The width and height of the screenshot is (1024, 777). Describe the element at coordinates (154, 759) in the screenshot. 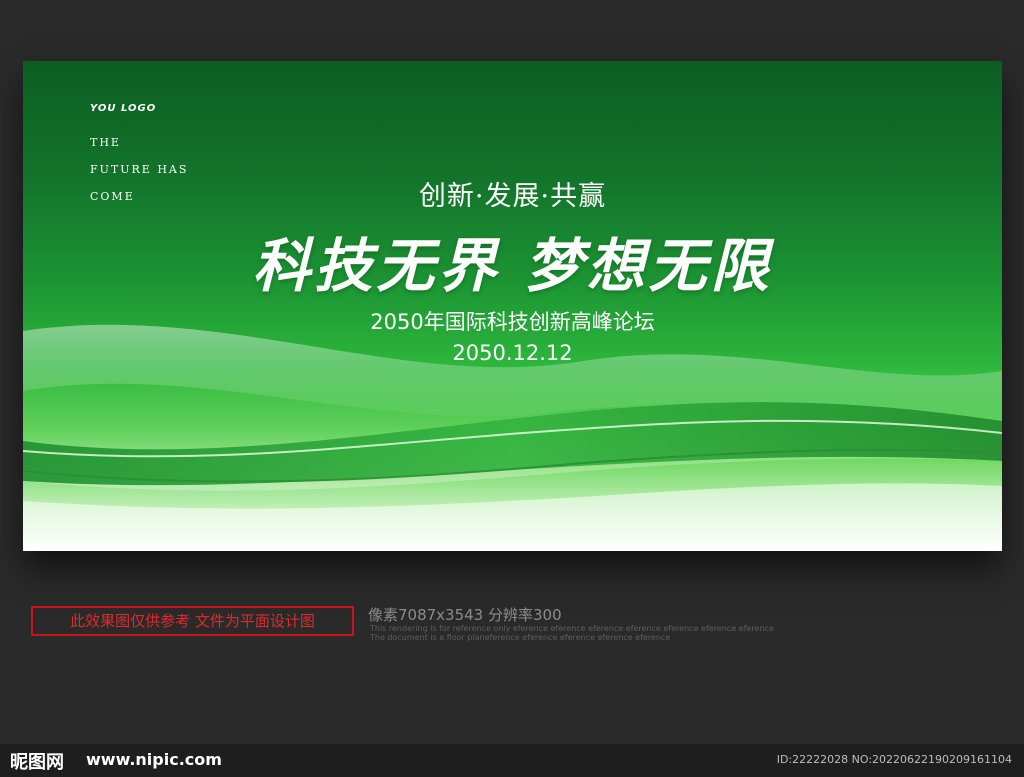

I see `nipic-url-link: www.nipic.com` at that location.